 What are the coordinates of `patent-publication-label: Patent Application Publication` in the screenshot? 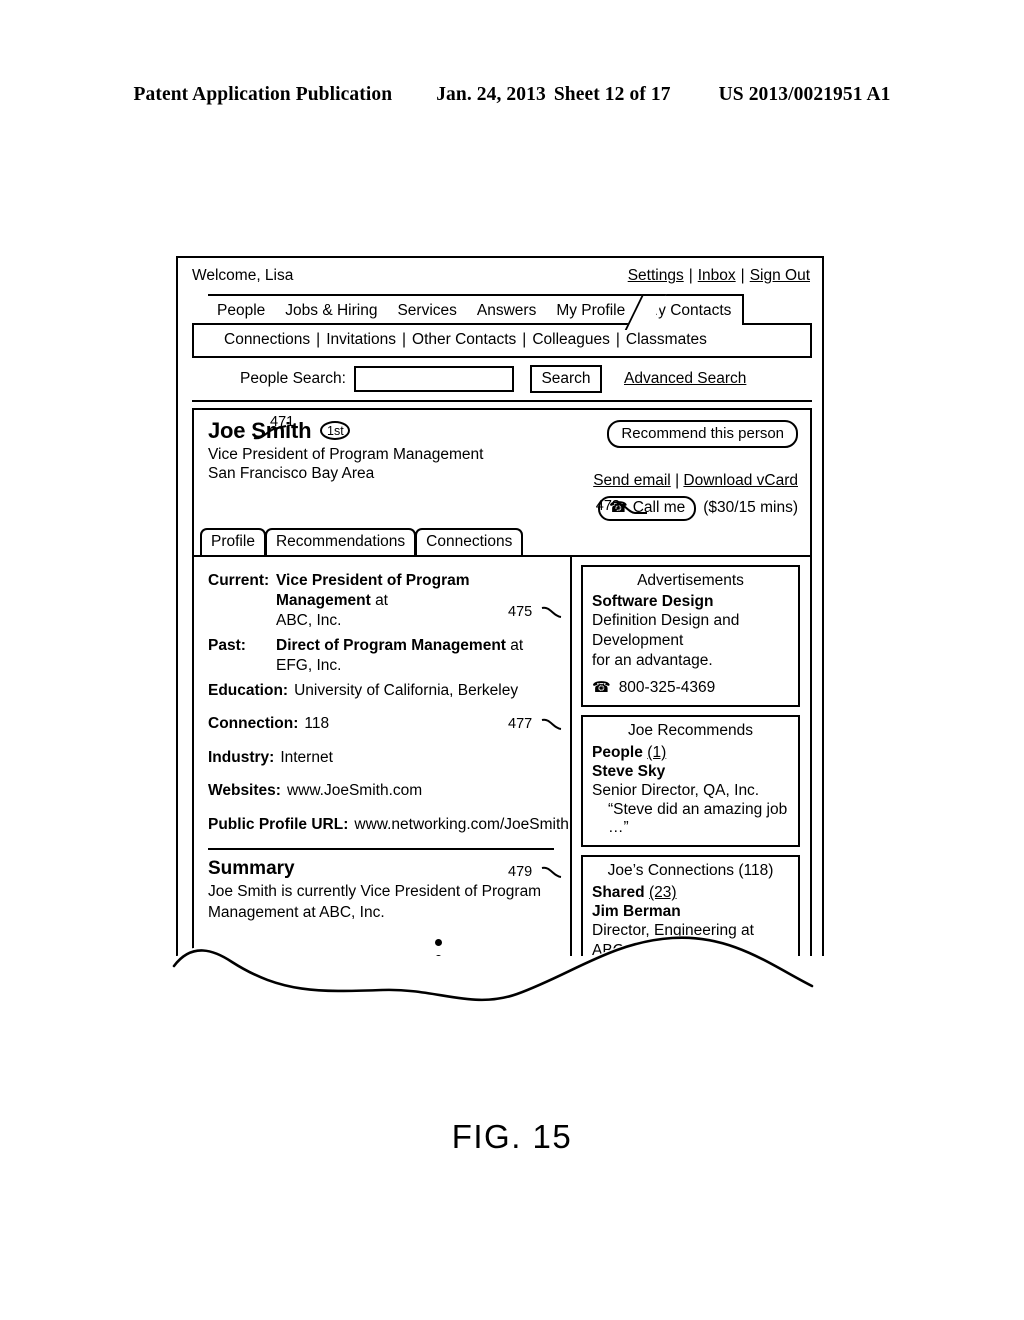 It's located at (263, 94).